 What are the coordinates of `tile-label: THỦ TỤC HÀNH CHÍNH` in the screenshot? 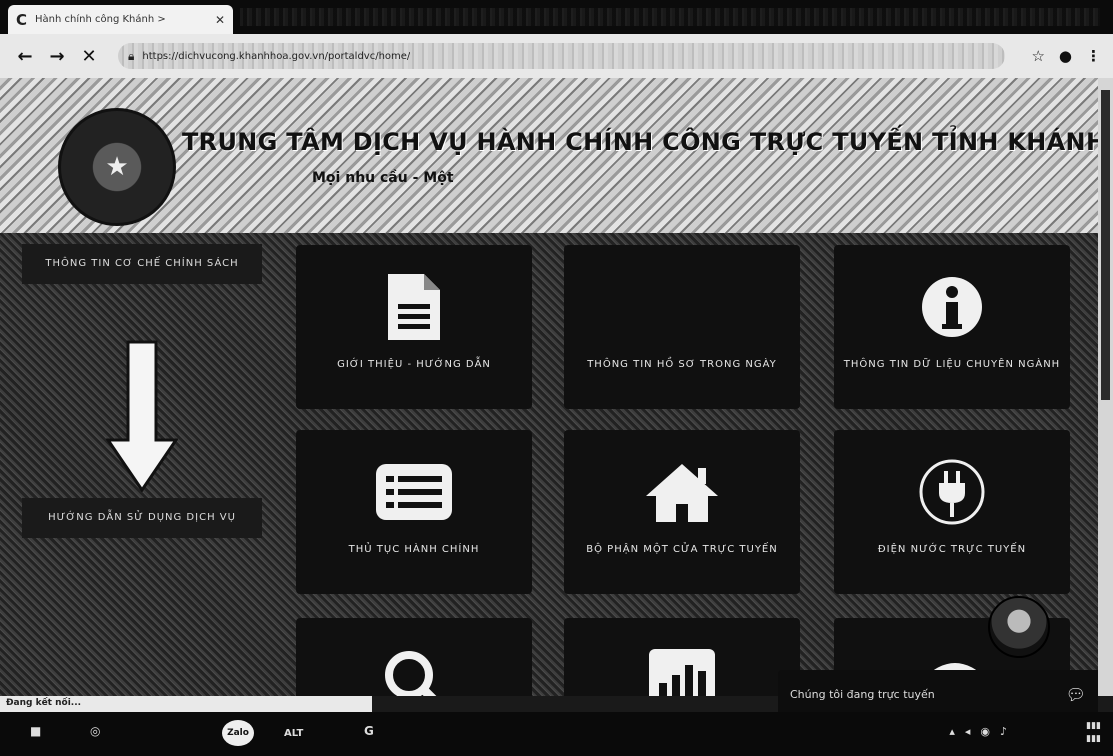 It's located at (414, 549).